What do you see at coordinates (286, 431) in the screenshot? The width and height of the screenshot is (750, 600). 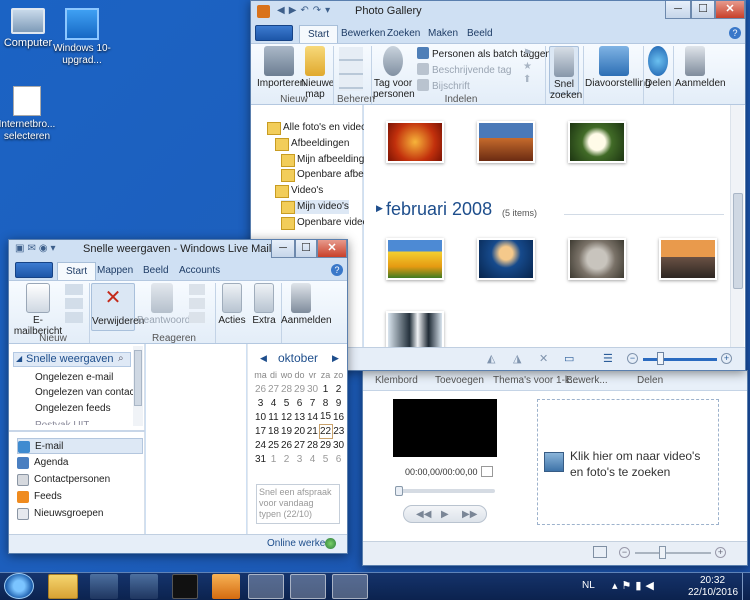 I see `calendar-day: 19` at bounding box center [286, 431].